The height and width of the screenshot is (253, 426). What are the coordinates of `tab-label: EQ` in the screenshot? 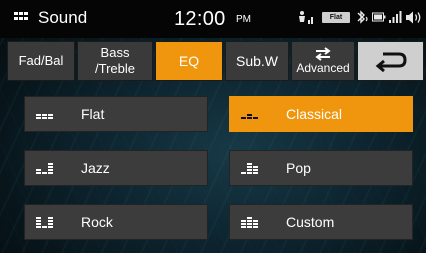 It's located at (189, 61).